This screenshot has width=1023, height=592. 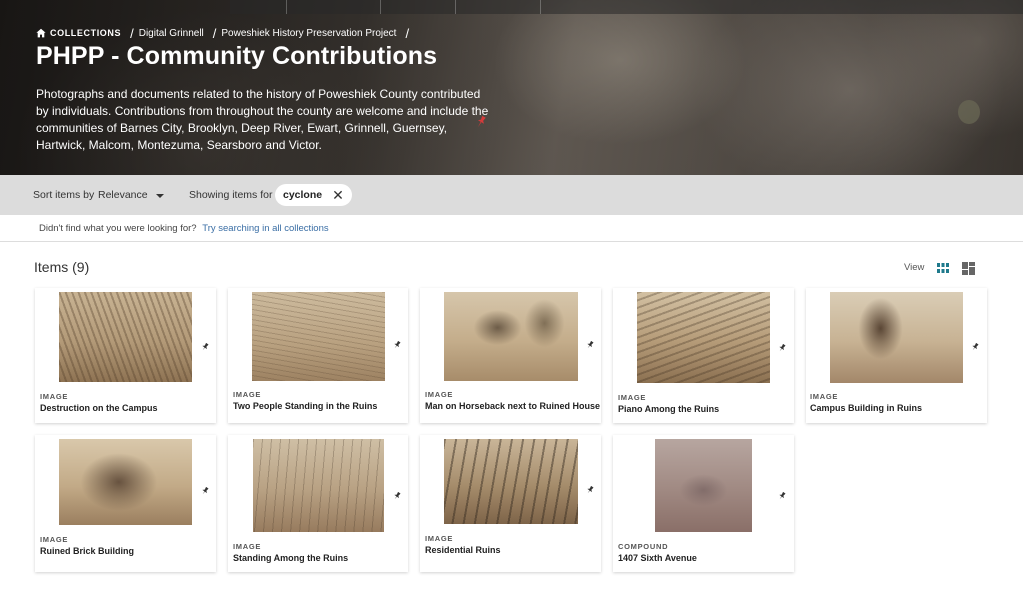 I want to click on search-term-chip: cyclone ✕, so click(x=313, y=195).